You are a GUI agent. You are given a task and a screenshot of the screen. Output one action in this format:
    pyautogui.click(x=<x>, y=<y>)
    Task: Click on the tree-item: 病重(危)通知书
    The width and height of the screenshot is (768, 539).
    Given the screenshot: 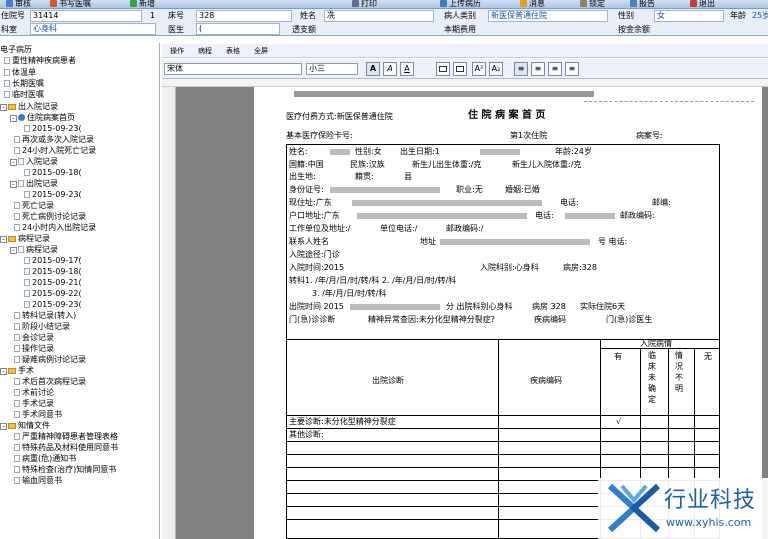 What is the action you would take?
    pyautogui.click(x=45, y=458)
    